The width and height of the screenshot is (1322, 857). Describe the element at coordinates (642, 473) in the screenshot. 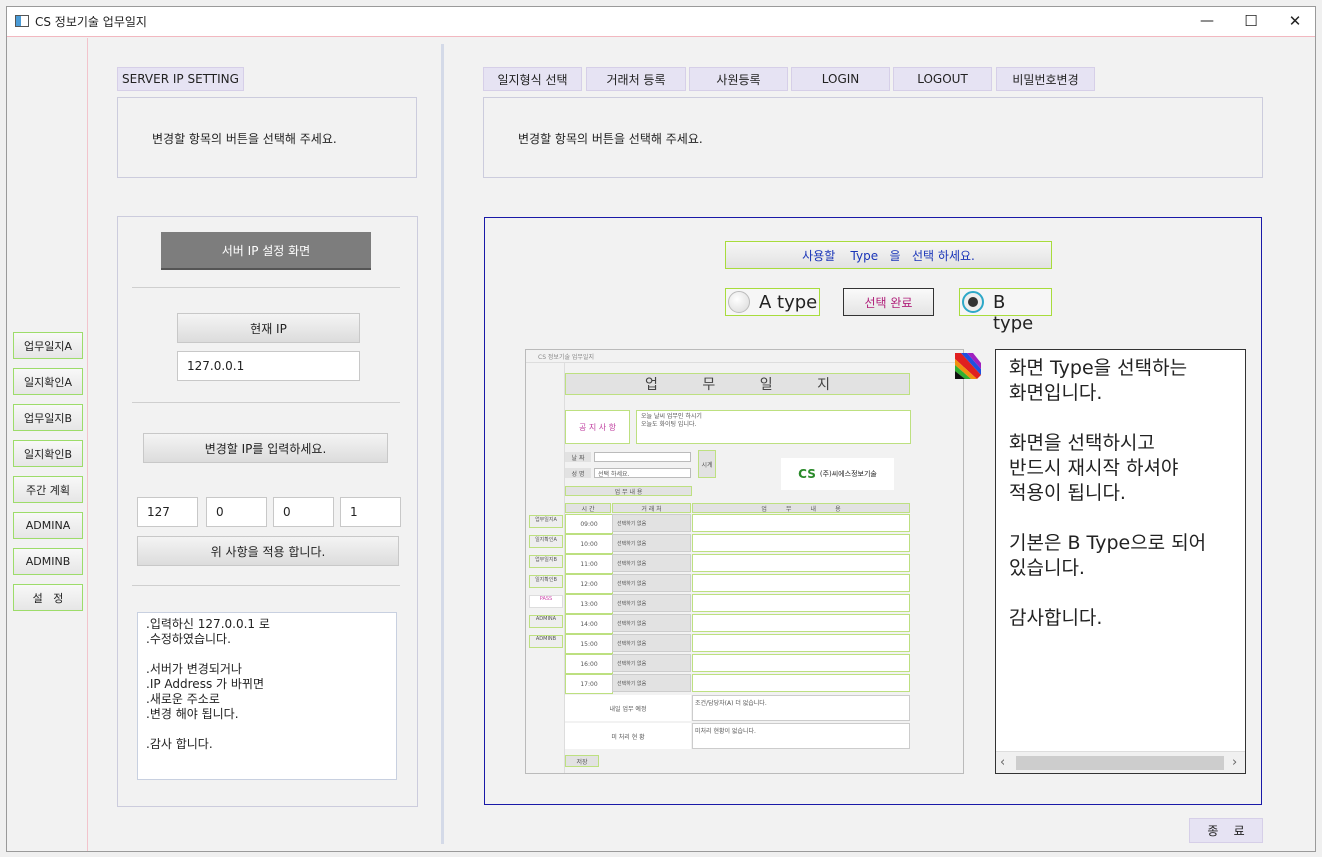

I see `preview-name-select: 선택 하세요.` at that location.